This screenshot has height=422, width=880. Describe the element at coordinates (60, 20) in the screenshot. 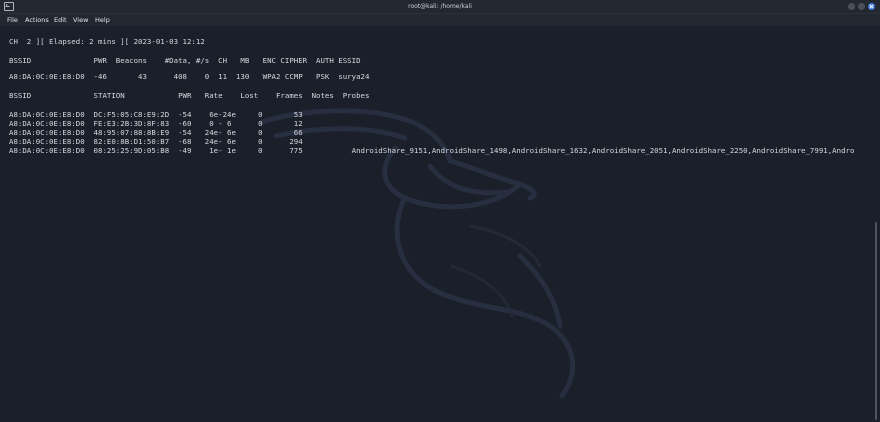

I see `menu-edit: Edit` at that location.